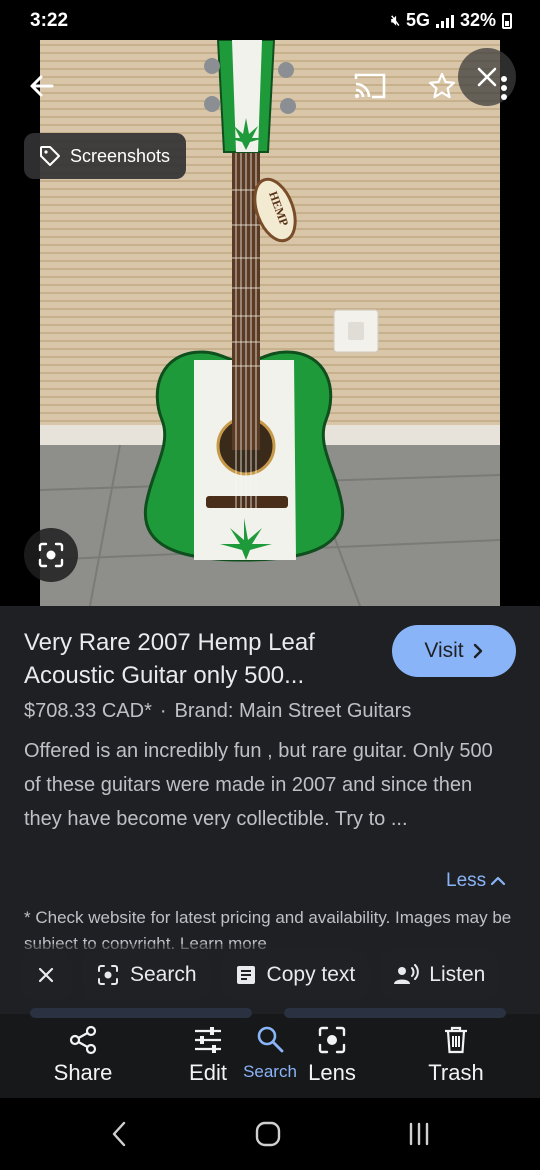 This screenshot has width=540, height=1170. What do you see at coordinates (477, 20) in the screenshot?
I see `battery-percent: 32%` at bounding box center [477, 20].